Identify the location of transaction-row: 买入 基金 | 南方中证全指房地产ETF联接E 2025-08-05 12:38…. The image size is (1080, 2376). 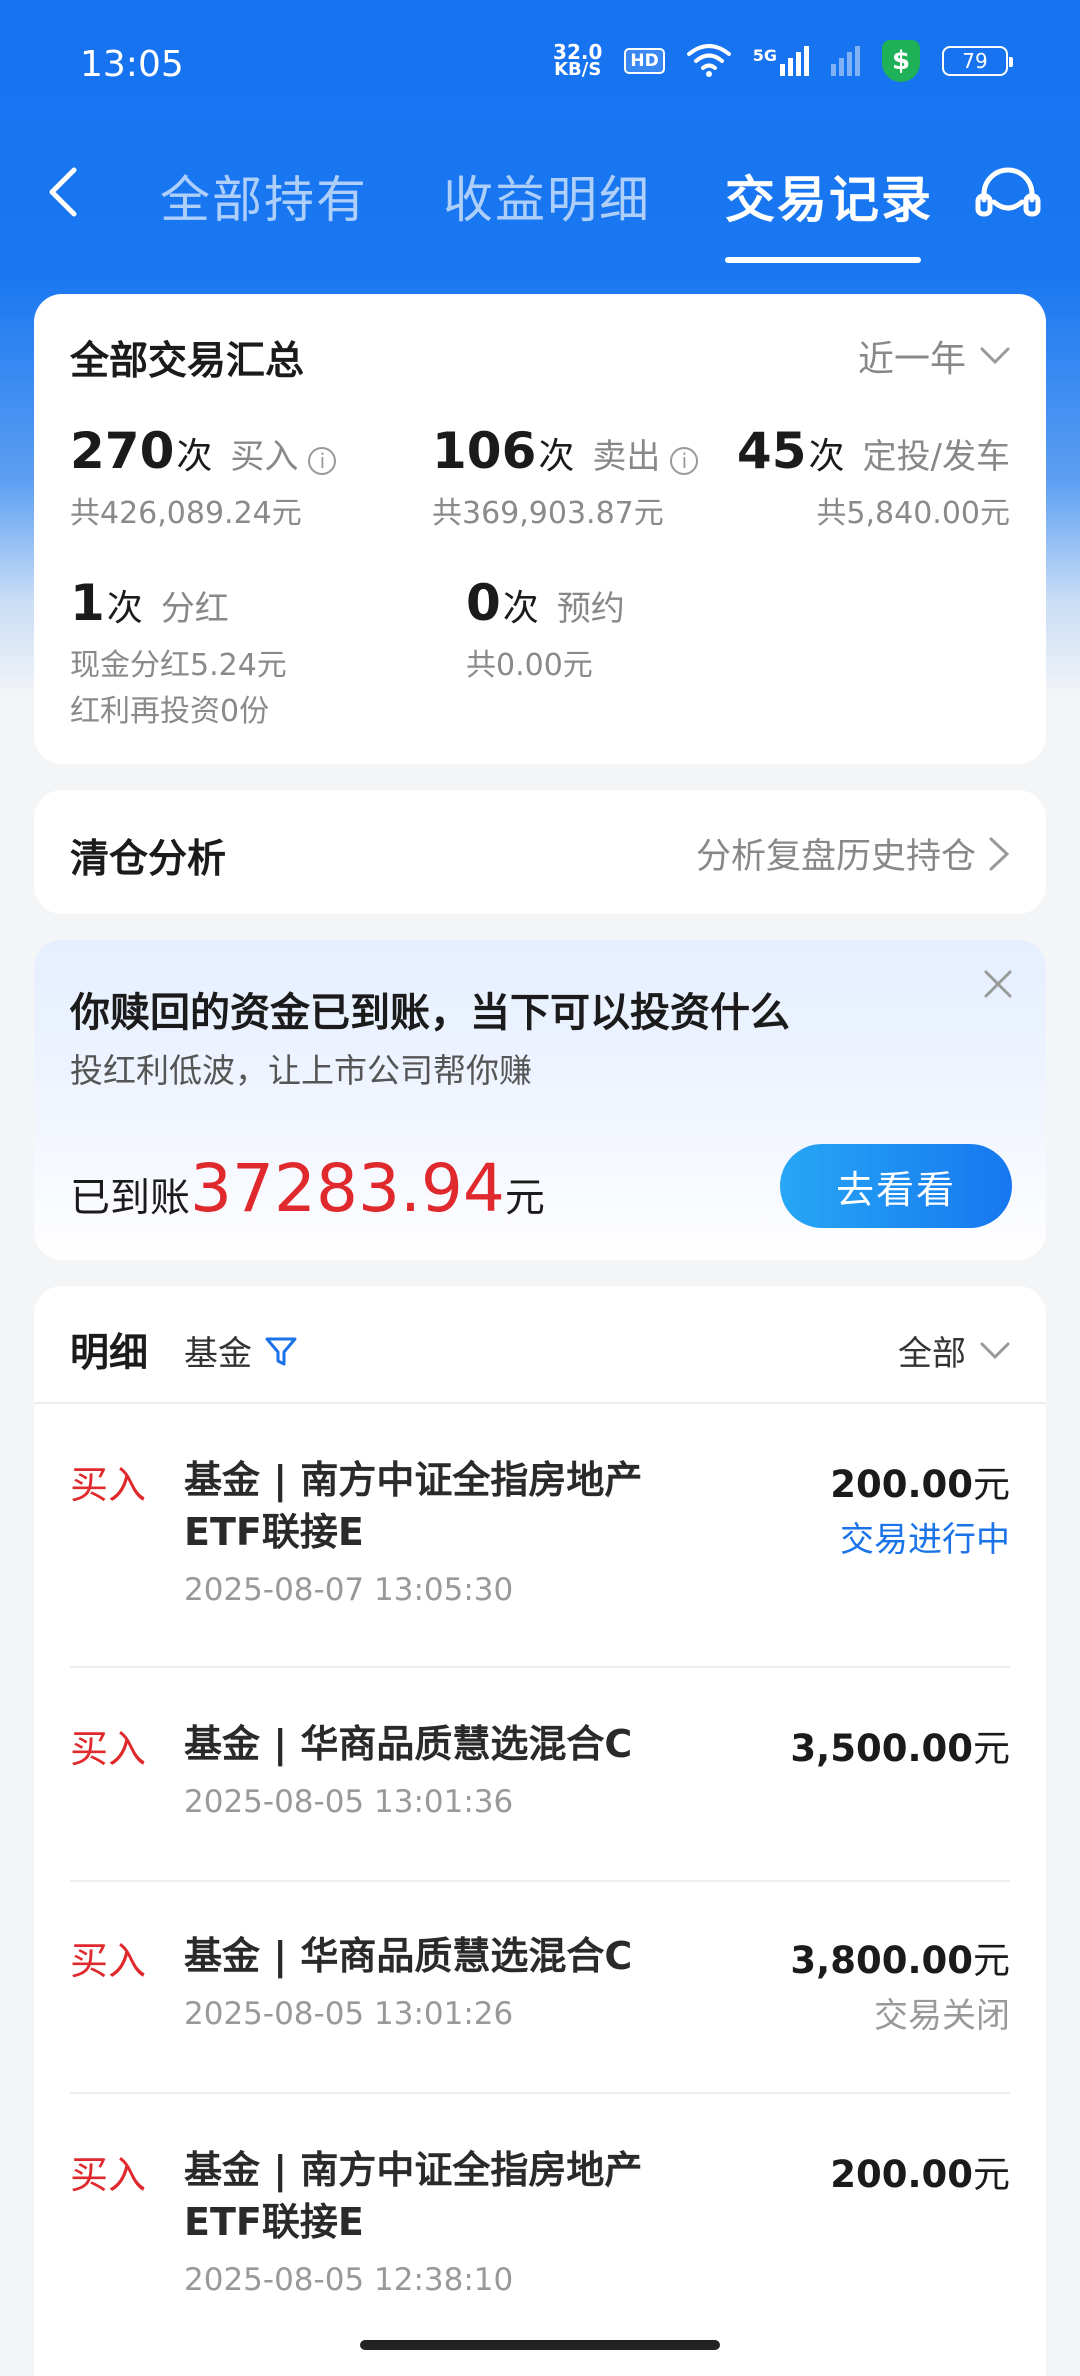
(540, 2224).